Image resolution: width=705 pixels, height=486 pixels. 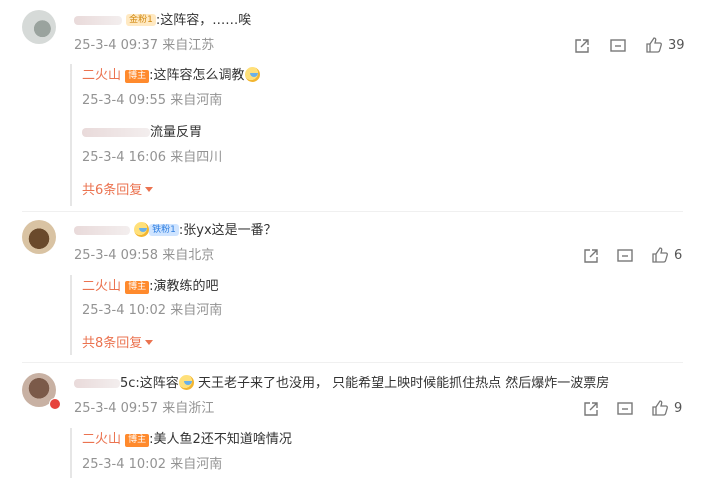 I want to click on reply-text: 二火山 博主:演教练的吧, so click(x=150, y=286).